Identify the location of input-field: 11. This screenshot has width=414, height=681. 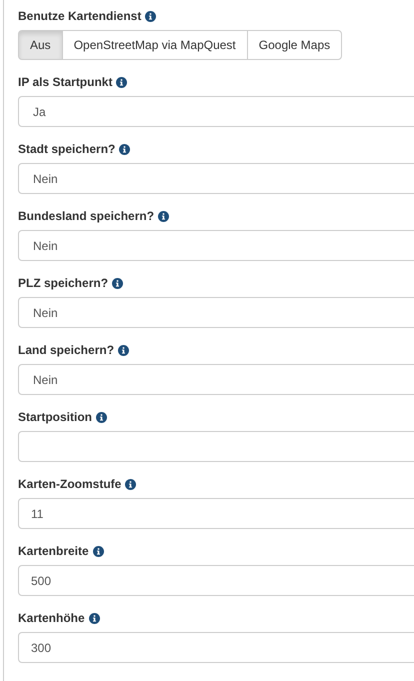
(216, 513).